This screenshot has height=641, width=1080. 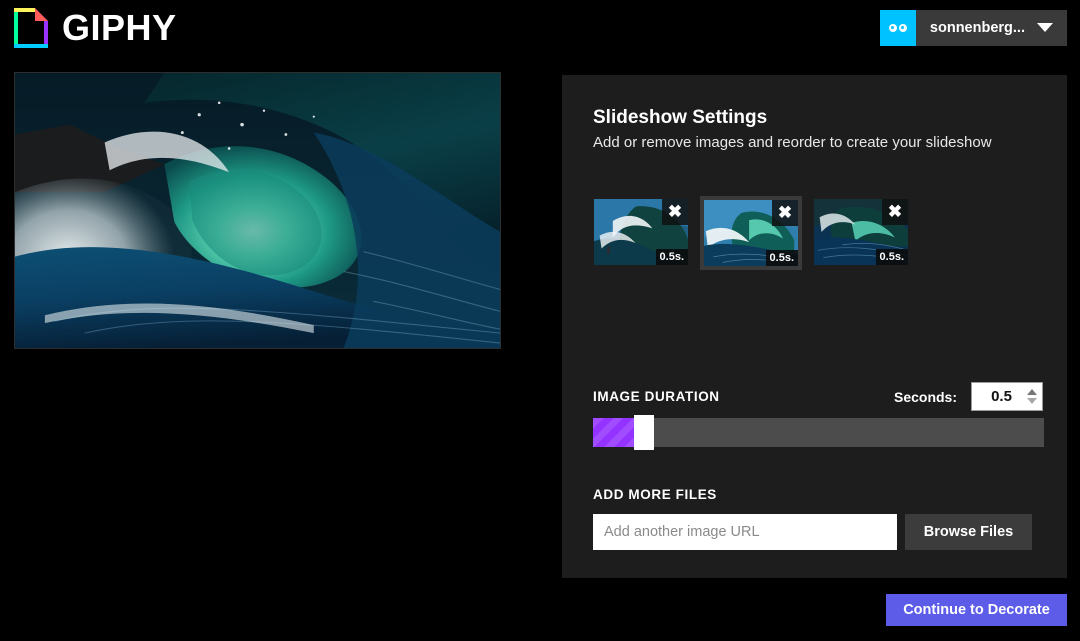 I want to click on seconds-control: Seconds: 0.5, so click(x=968, y=396).